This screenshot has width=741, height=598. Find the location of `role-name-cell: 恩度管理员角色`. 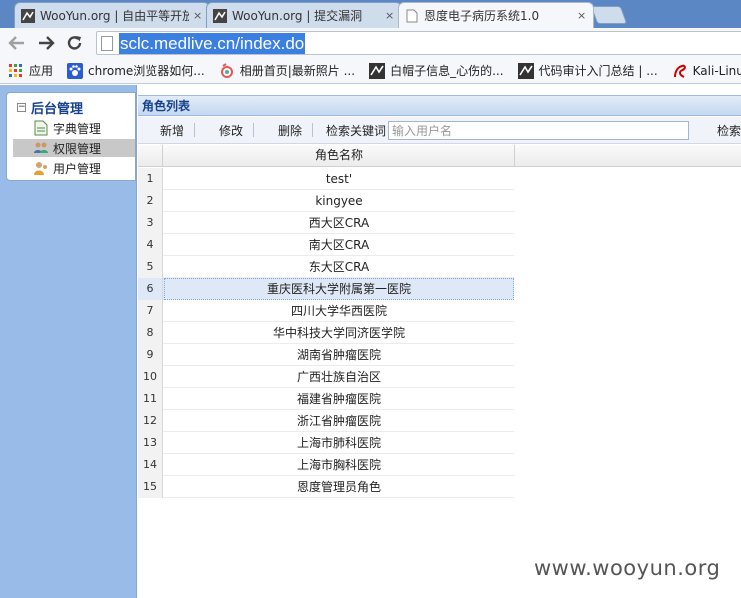

role-name-cell: 恩度管理员角色 is located at coordinates (338, 487).